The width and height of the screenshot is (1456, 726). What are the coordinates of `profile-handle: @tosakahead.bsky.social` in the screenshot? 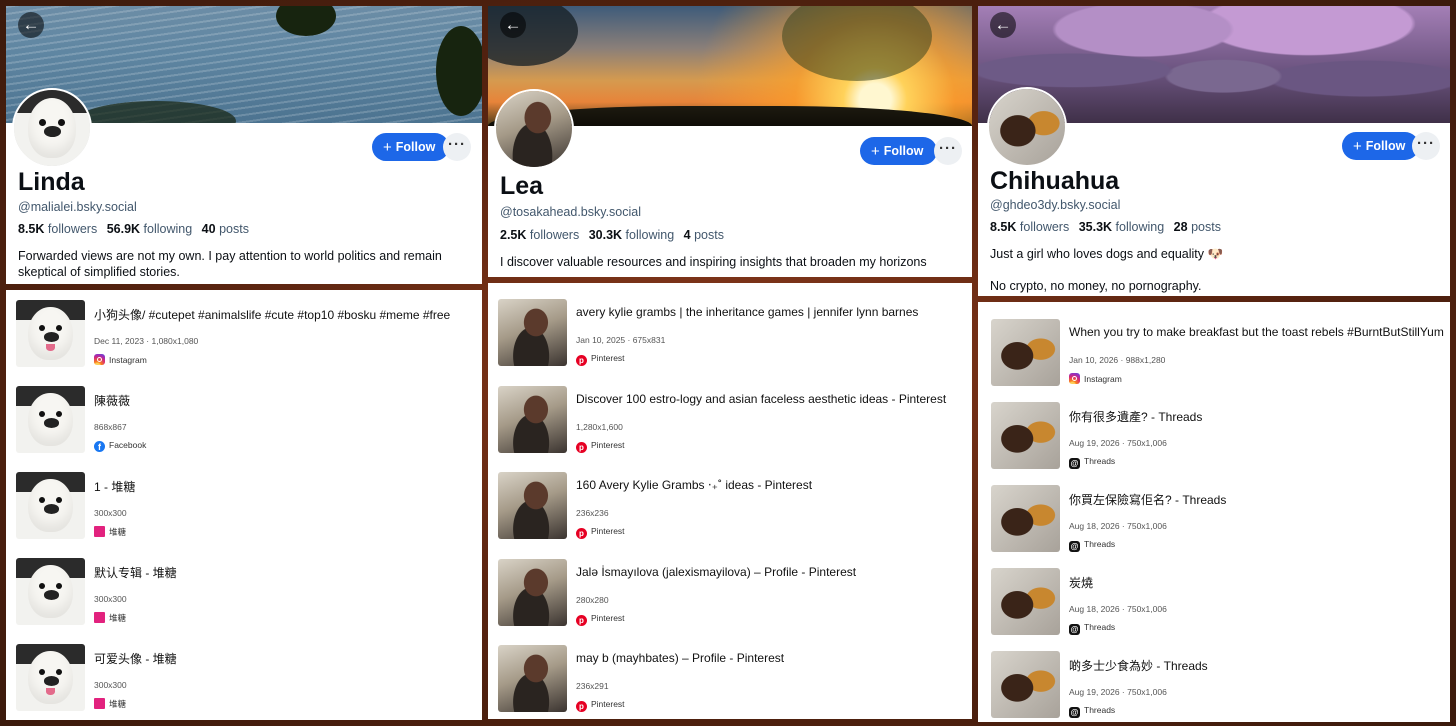 It's located at (571, 212).